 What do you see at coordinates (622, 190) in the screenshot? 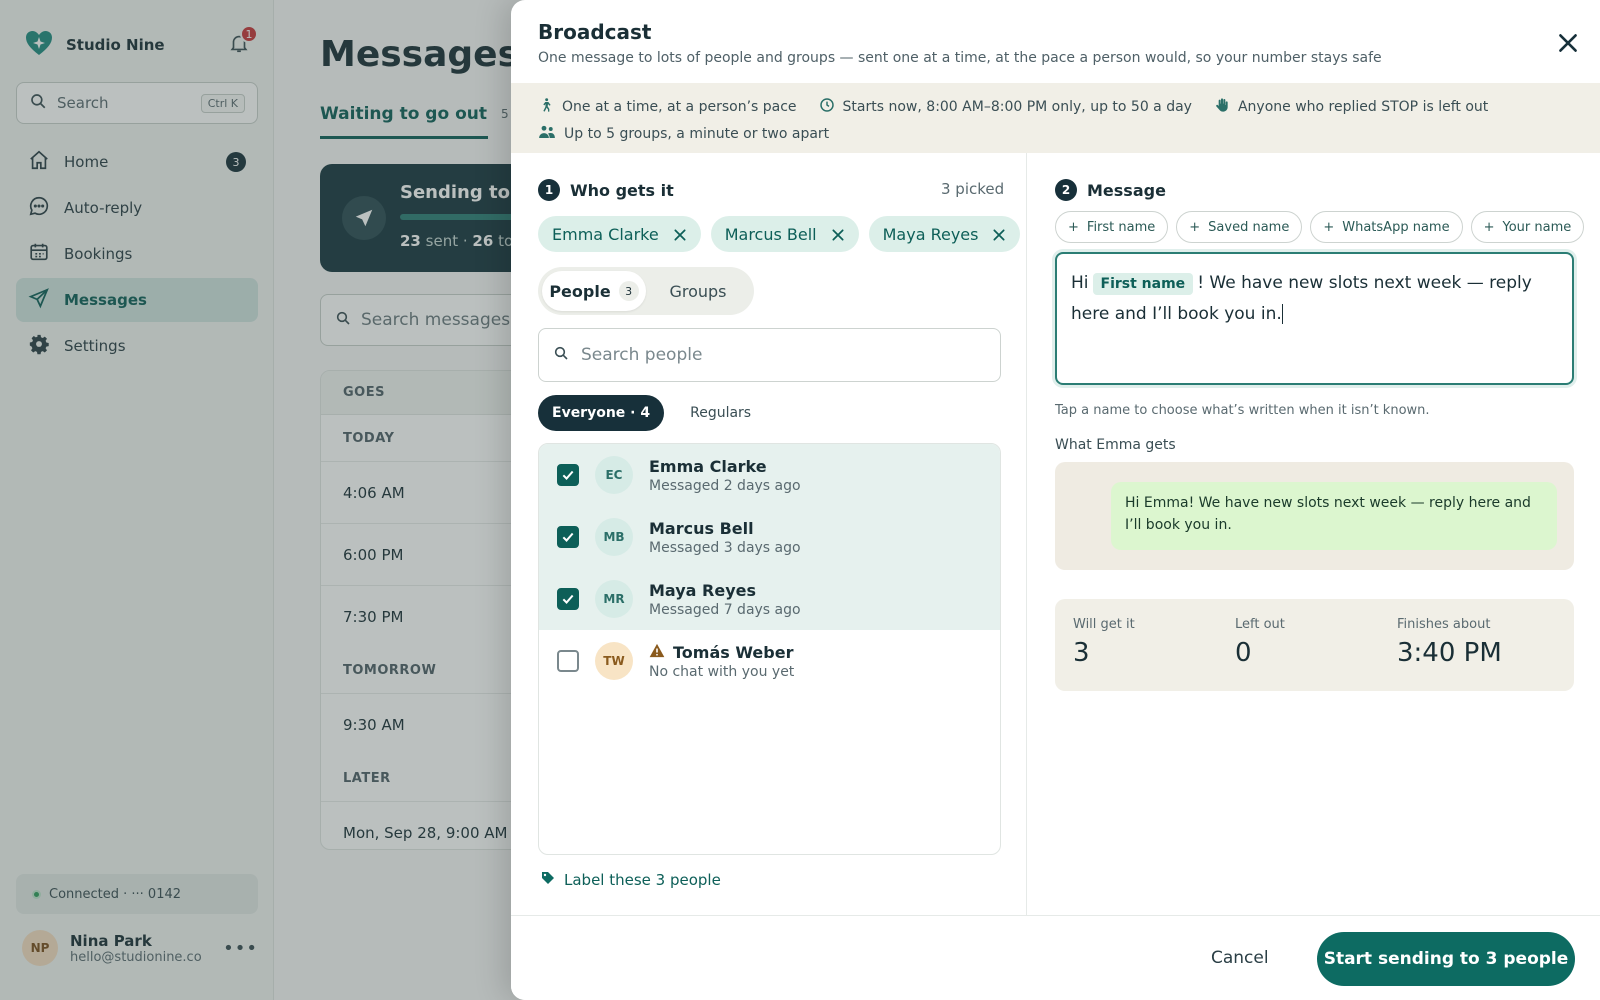
I see `step-title: Who gets it` at bounding box center [622, 190].